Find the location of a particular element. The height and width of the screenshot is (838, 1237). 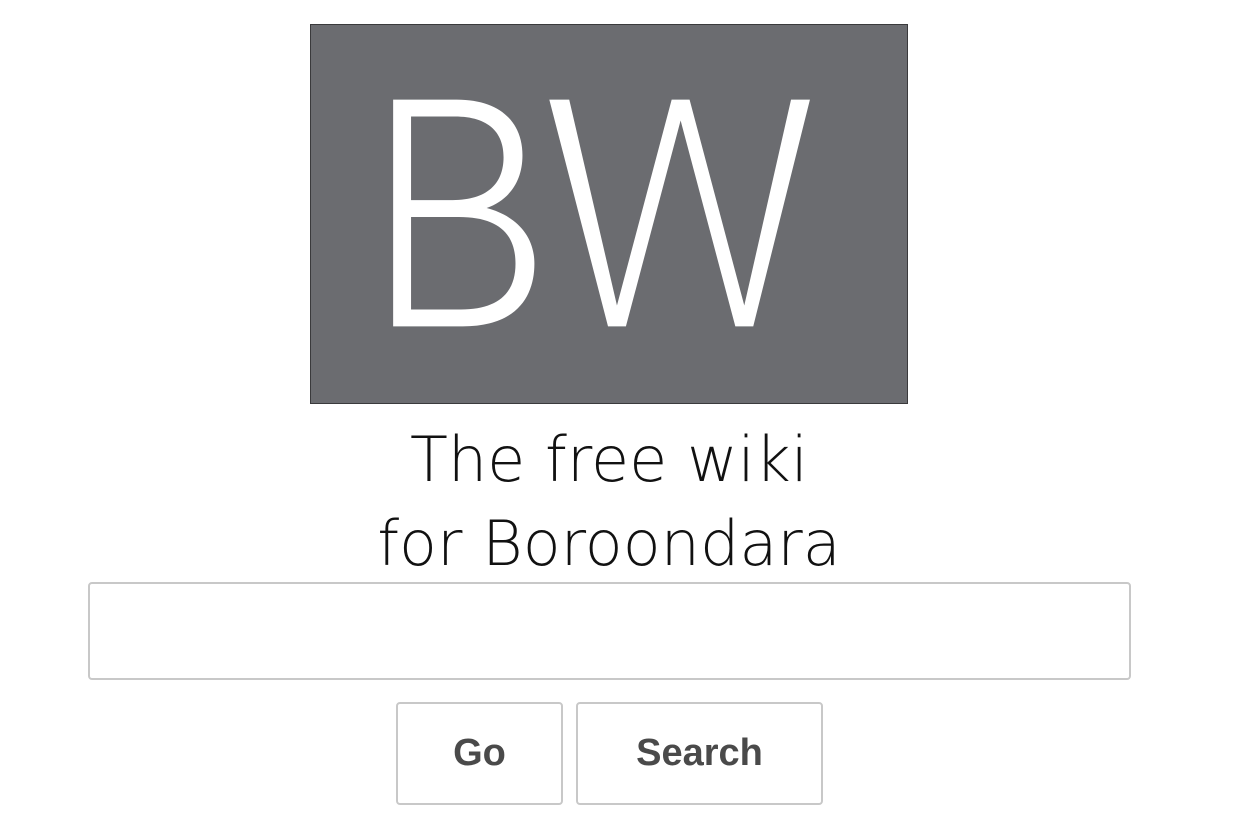

search-button: Search is located at coordinates (699, 753).